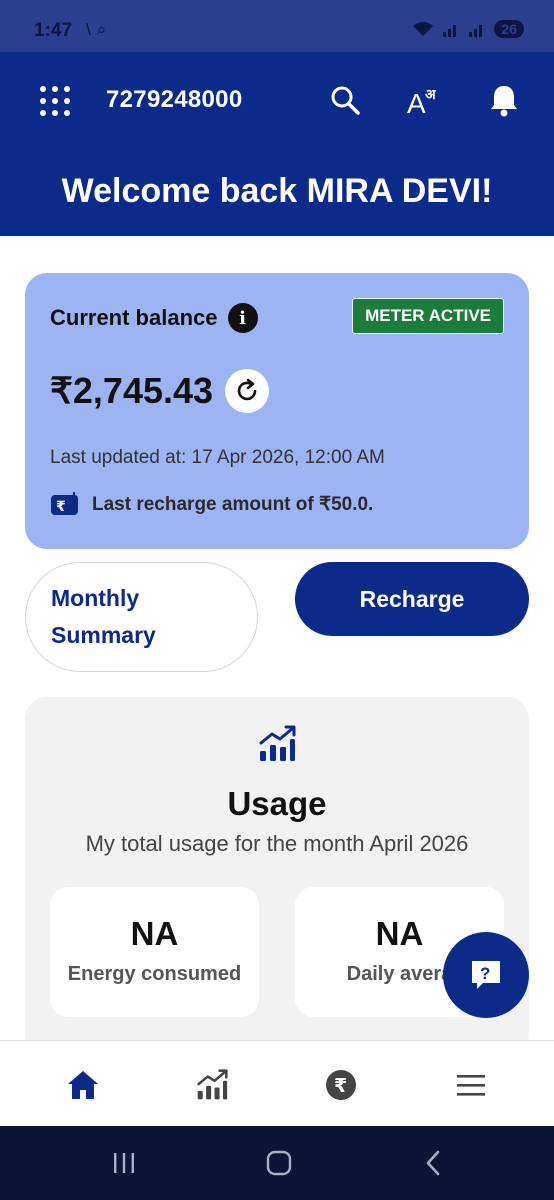  Describe the element at coordinates (471, 1085) in the screenshot. I see `menu-icon` at that location.